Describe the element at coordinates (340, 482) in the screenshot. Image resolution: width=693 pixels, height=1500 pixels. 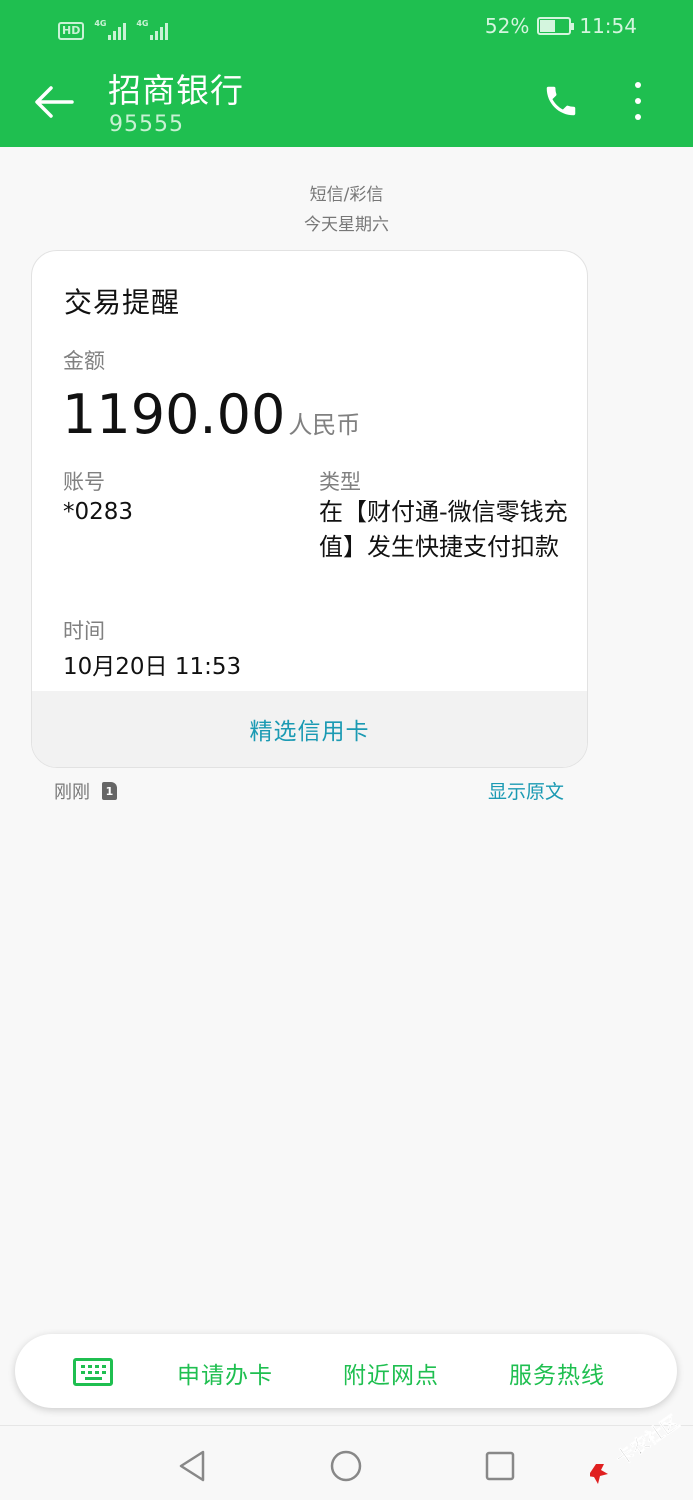
I see `type-label: 类型` at that location.